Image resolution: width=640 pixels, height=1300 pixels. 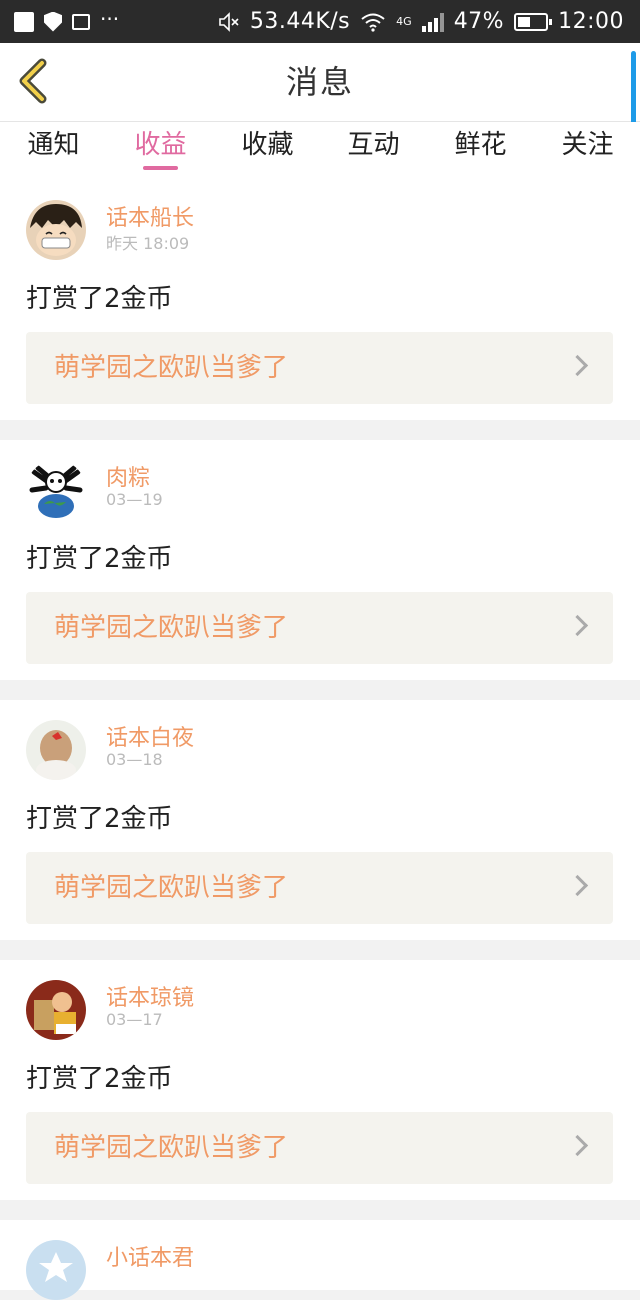 What do you see at coordinates (479, 21) in the screenshot?
I see `battery-percent: 47%` at bounding box center [479, 21].